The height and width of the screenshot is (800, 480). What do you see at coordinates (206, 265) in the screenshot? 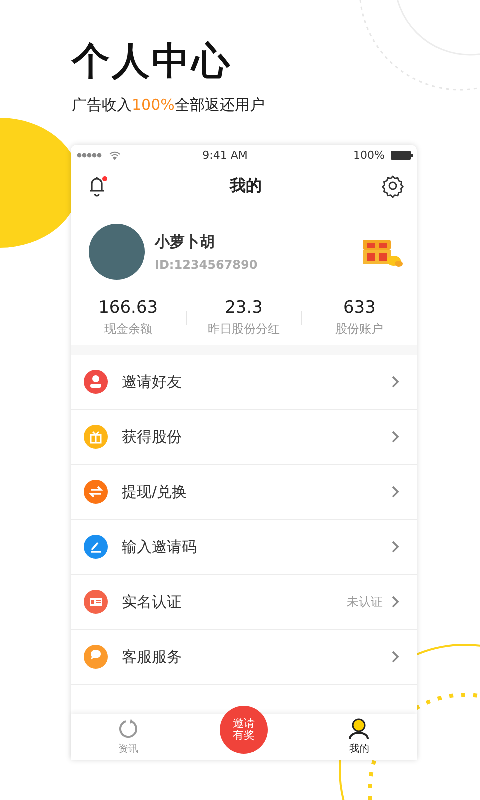
I see `user-id: ID:1234567890` at bounding box center [206, 265].